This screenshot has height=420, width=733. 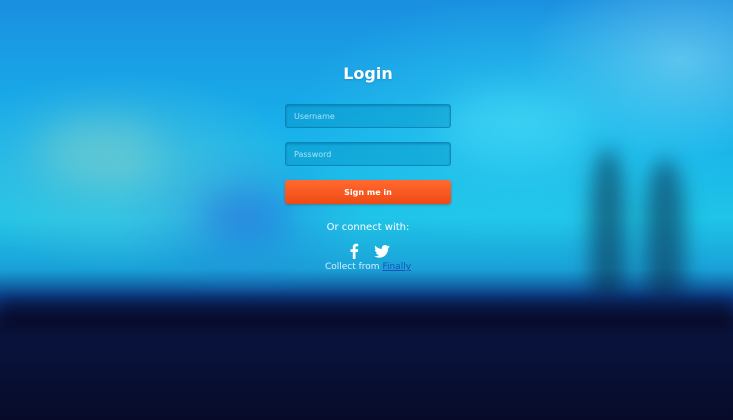 What do you see at coordinates (366, 310) in the screenshot?
I see `background-horizon` at bounding box center [366, 310].